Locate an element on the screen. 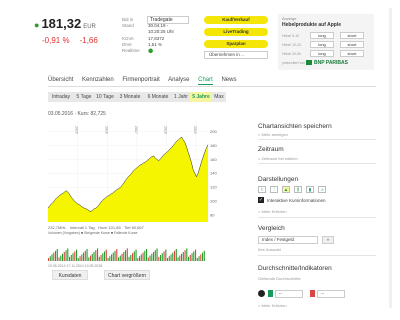  indicator-select-2-value: -- is located at coordinates (322, 293).